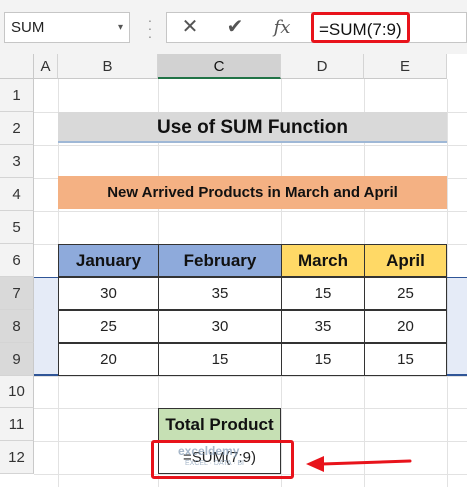 Image resolution: width=467 pixels, height=487 pixels. I want to click on arrow-icon, so click(359, 464).